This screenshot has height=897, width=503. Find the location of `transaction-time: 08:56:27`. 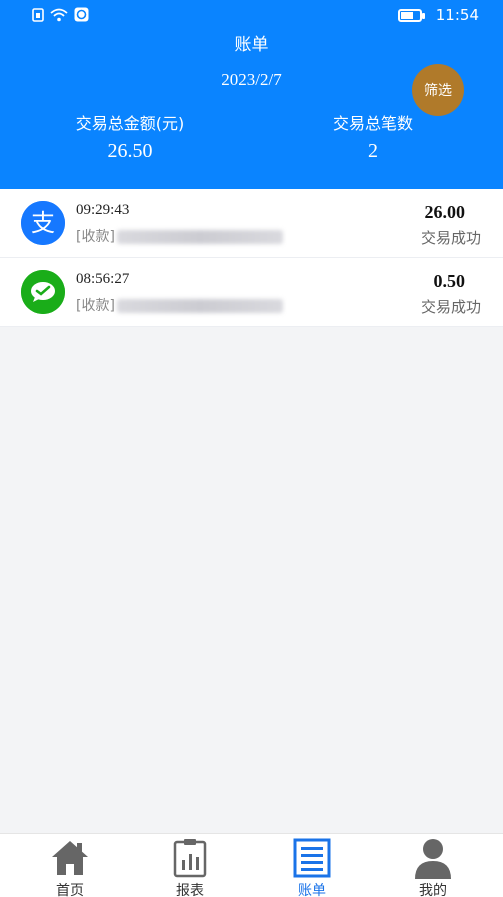

transaction-time: 08:56:27 is located at coordinates (103, 279).